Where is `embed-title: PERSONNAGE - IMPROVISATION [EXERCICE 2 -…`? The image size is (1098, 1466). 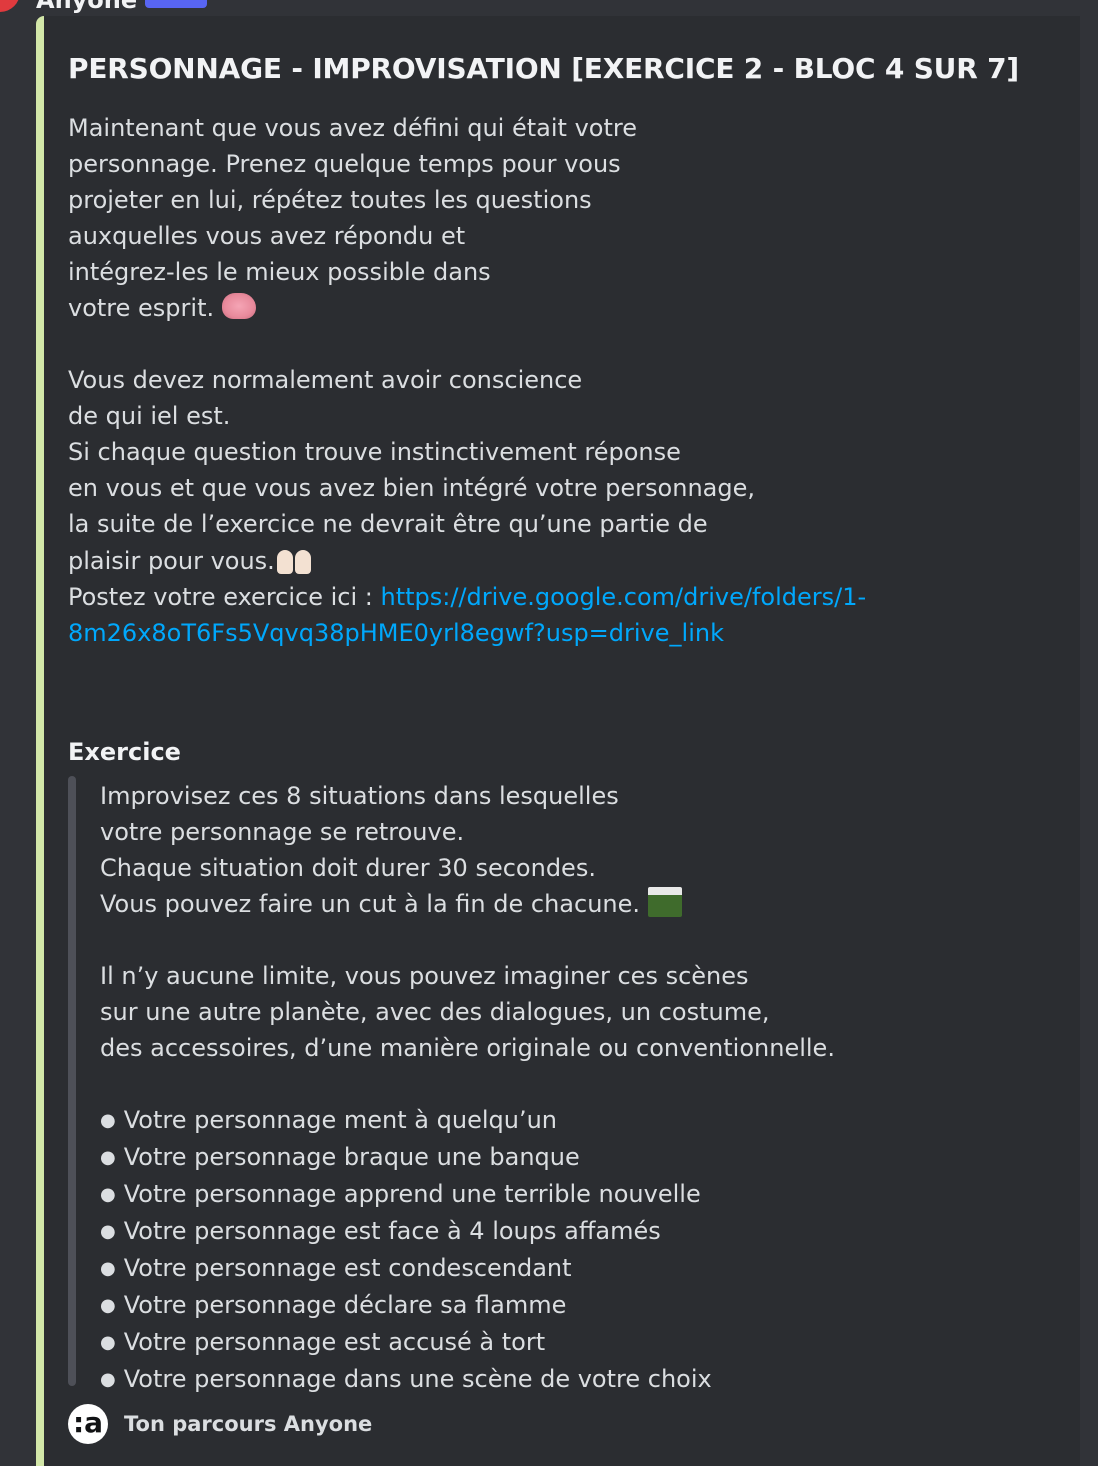 embed-title: PERSONNAGE - IMPROVISATION [EXERCICE 2 -… is located at coordinates (544, 68).